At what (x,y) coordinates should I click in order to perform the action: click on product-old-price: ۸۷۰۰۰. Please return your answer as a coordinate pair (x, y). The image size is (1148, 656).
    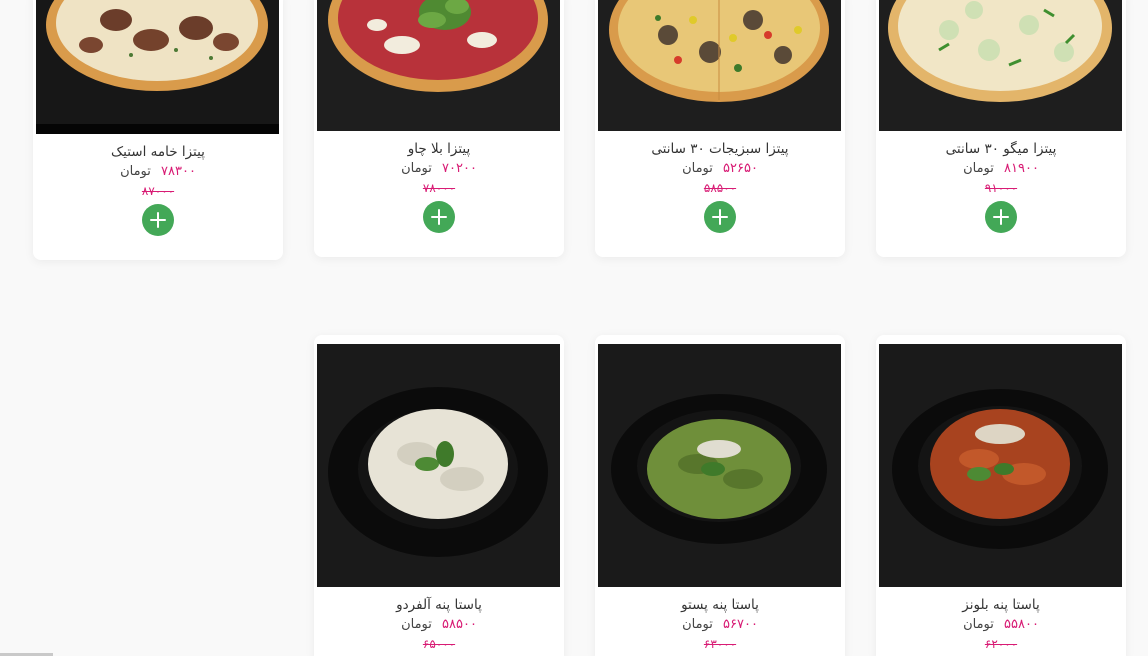
    Looking at the image, I should click on (158, 191).